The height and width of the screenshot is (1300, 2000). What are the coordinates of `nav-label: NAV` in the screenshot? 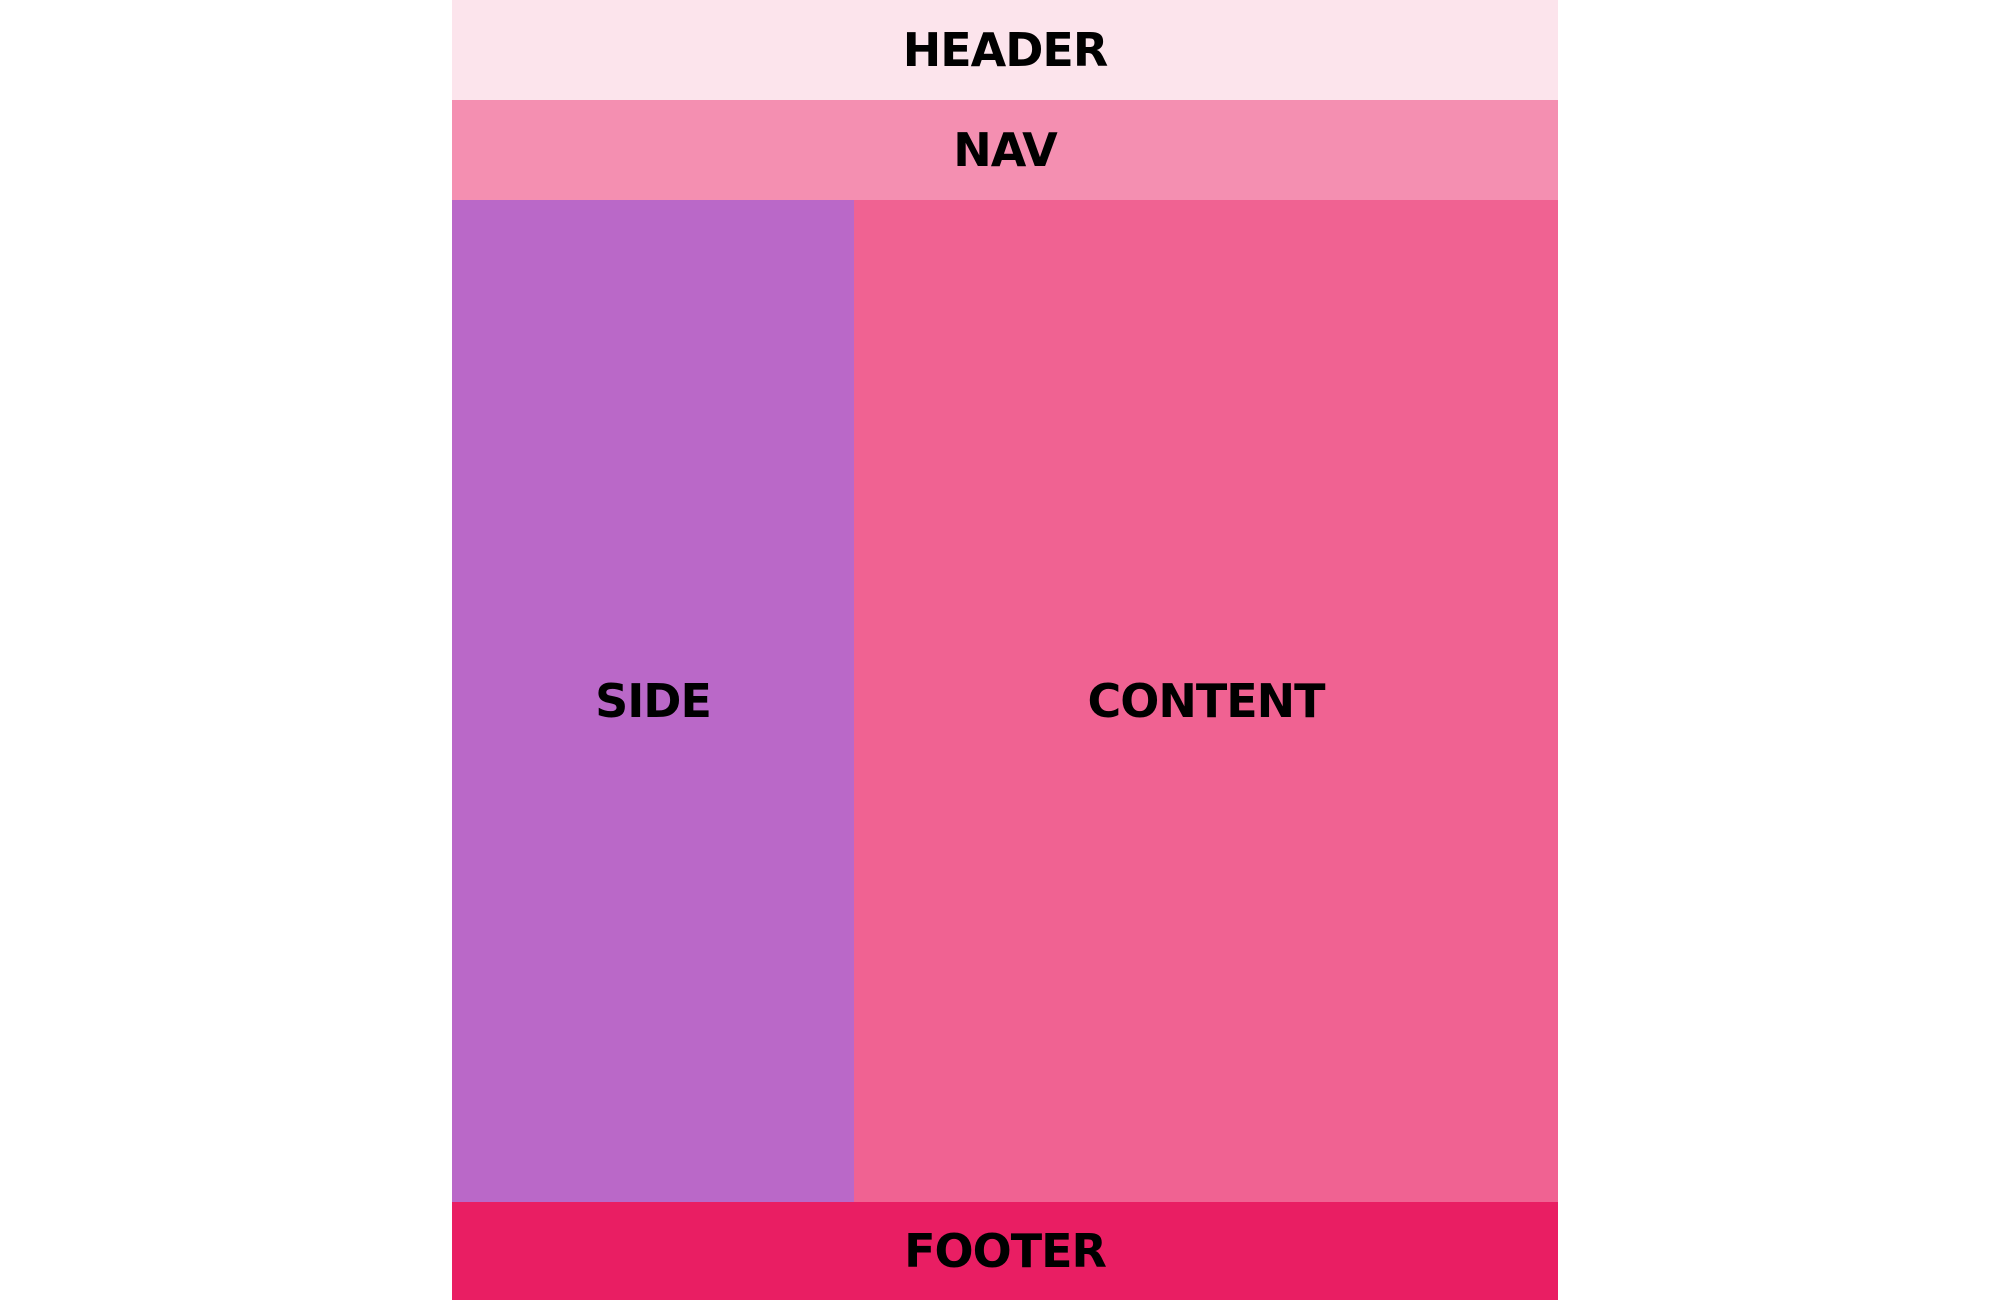 It's located at (1005, 150).